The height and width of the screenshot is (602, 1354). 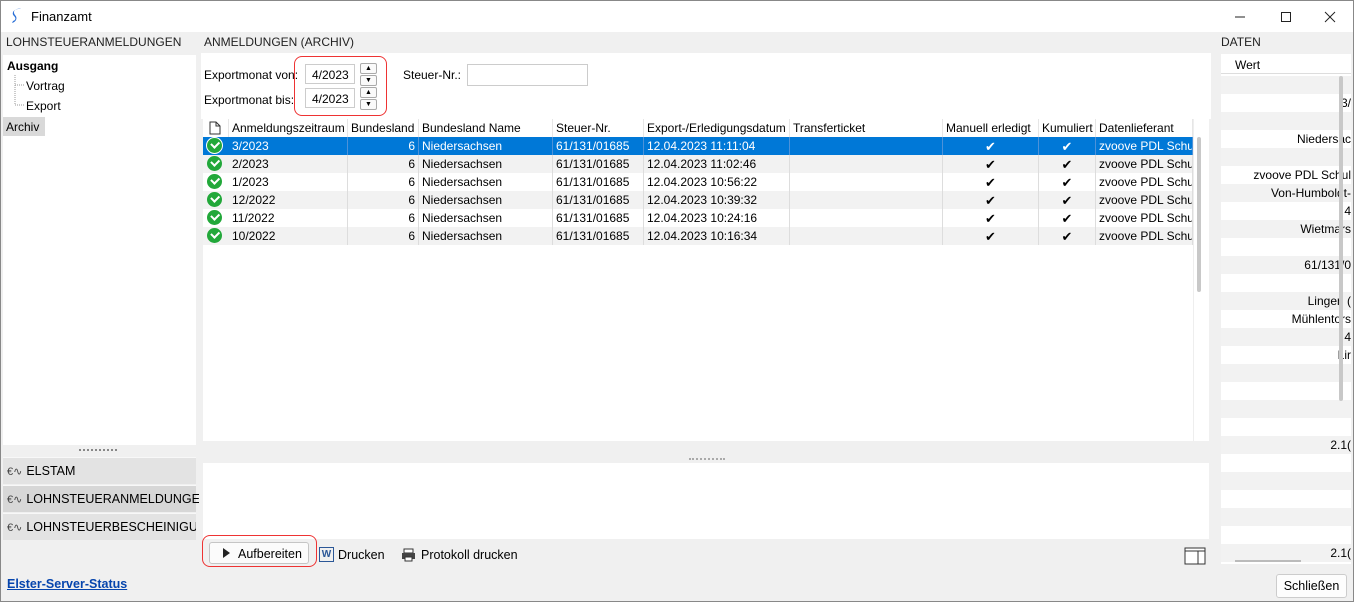 I want to click on header-anmeldungszeitraum: Anmeldungszeitraum, so click(x=288, y=128).